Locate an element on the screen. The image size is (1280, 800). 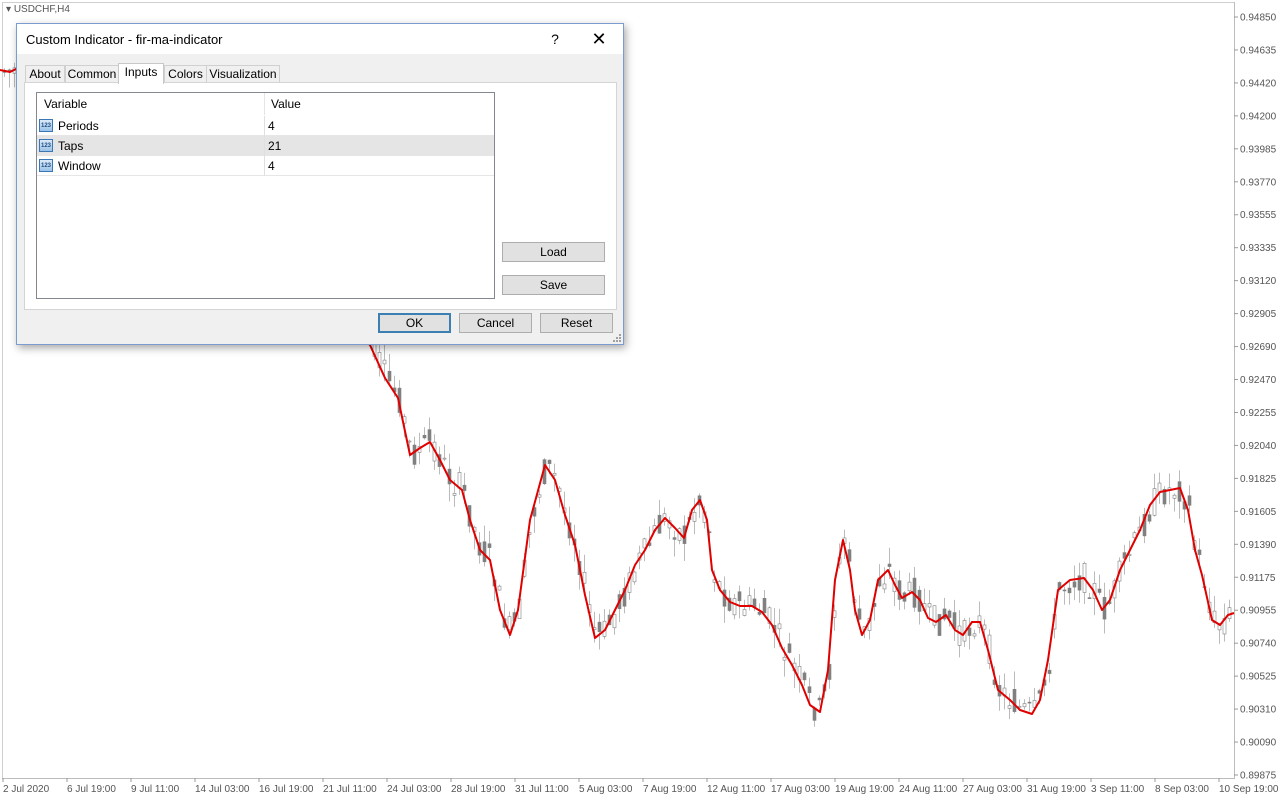
param-name: Window is located at coordinates (79, 166).